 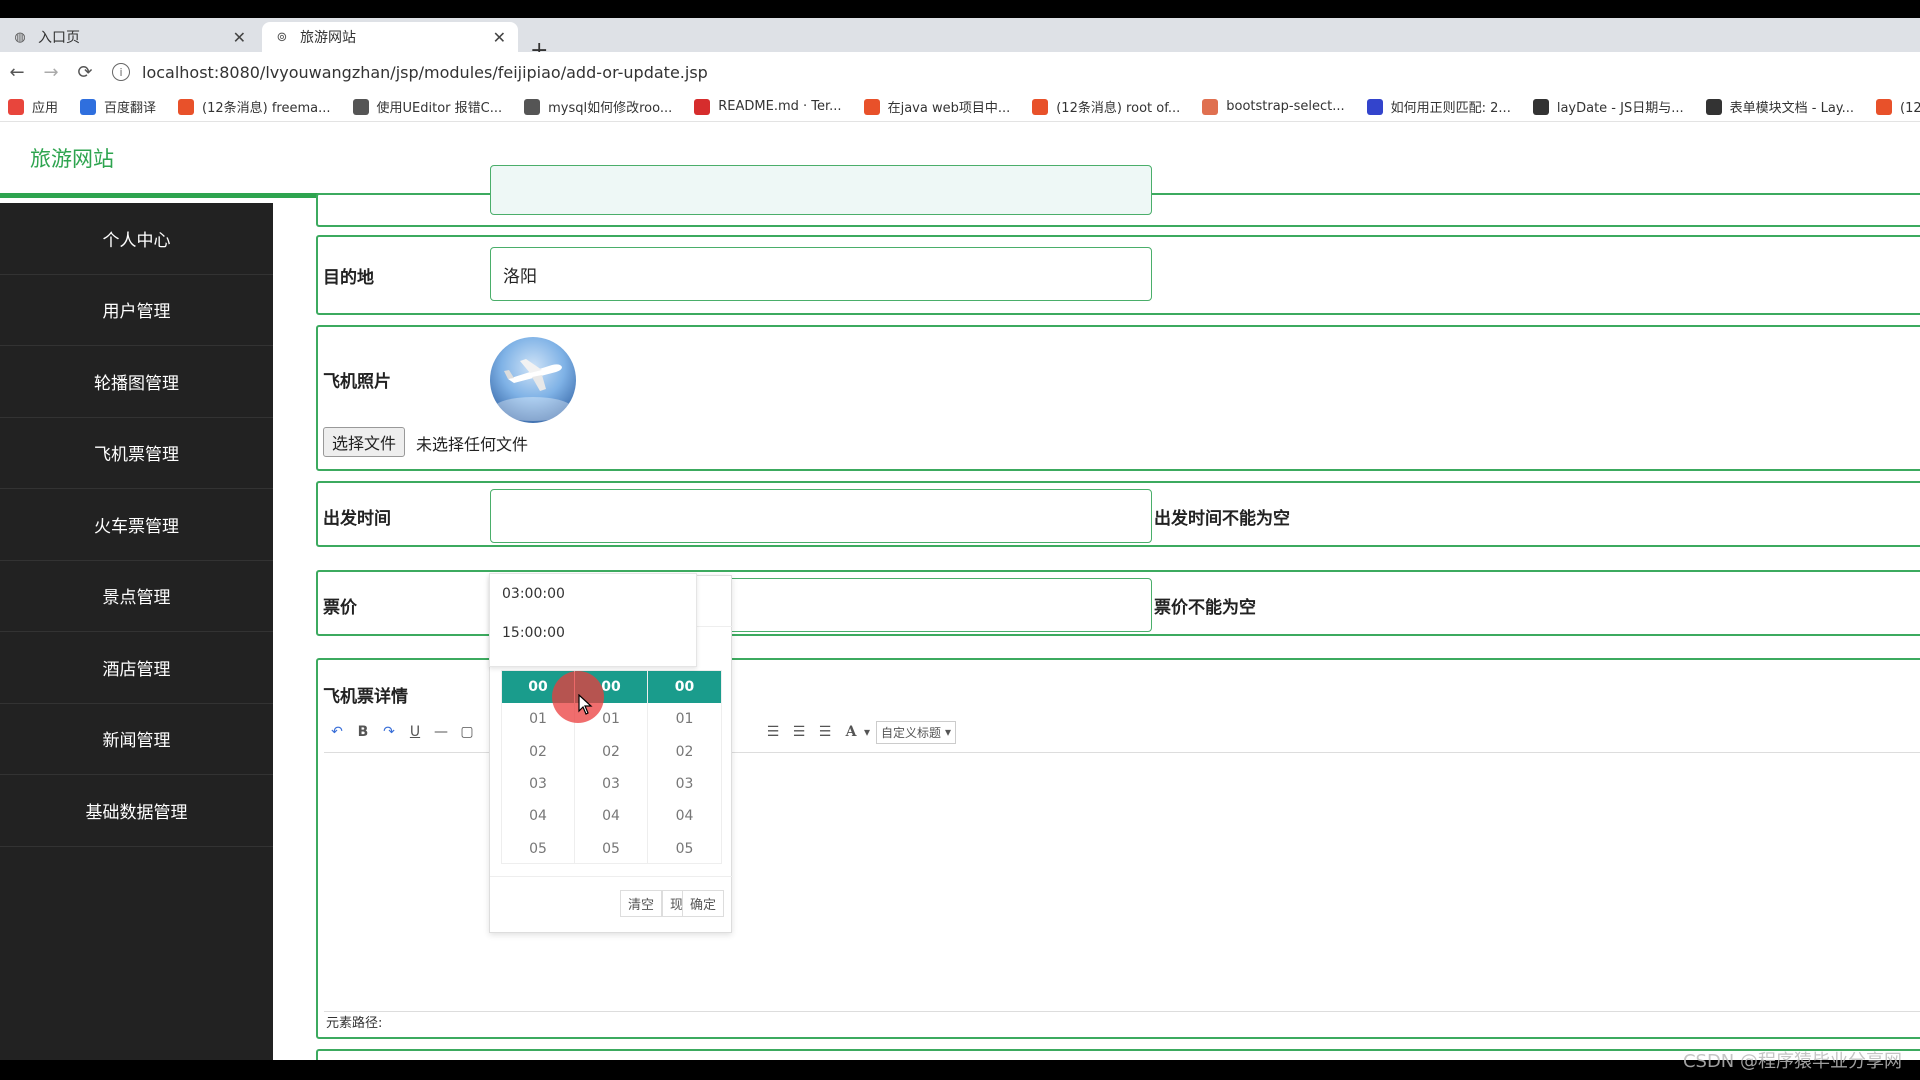 I want to click on sidebar-item-label: 新闻管理, so click(x=136, y=741).